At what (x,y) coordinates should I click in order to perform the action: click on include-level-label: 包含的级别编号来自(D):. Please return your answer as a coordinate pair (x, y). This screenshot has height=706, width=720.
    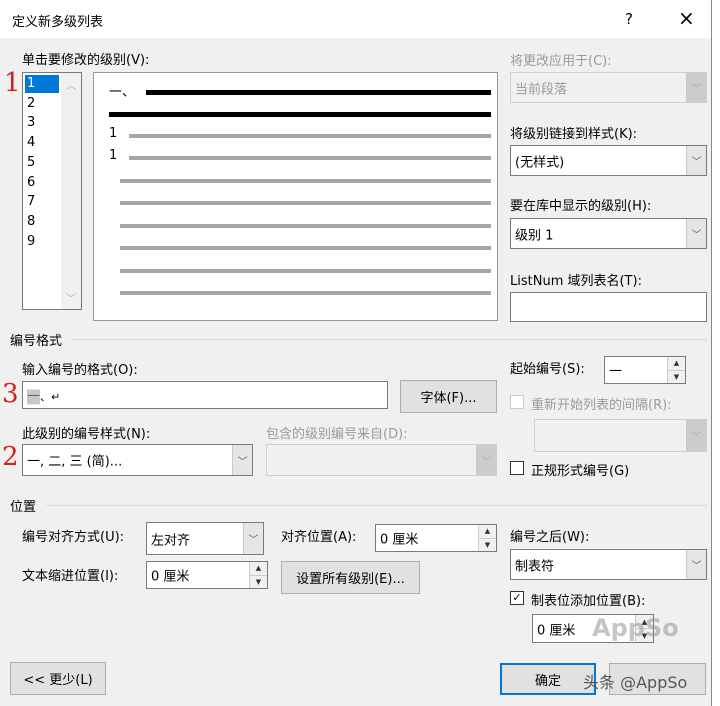
    Looking at the image, I should click on (337, 434).